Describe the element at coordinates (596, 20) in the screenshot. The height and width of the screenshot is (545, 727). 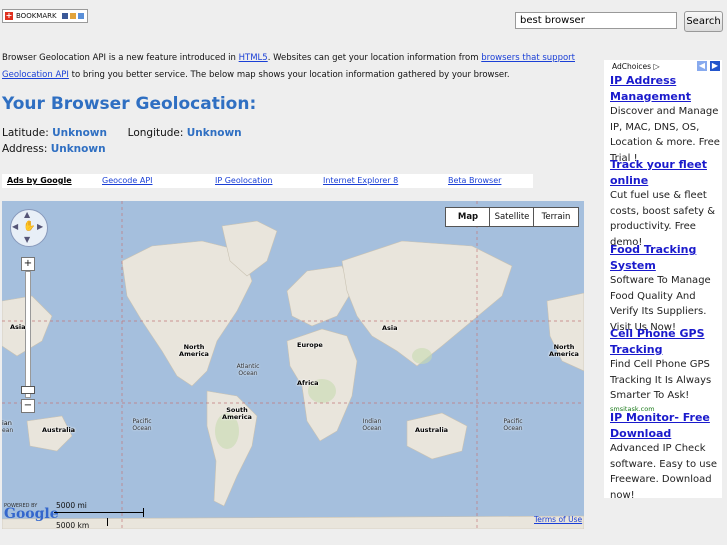
I see `search-input` at that location.